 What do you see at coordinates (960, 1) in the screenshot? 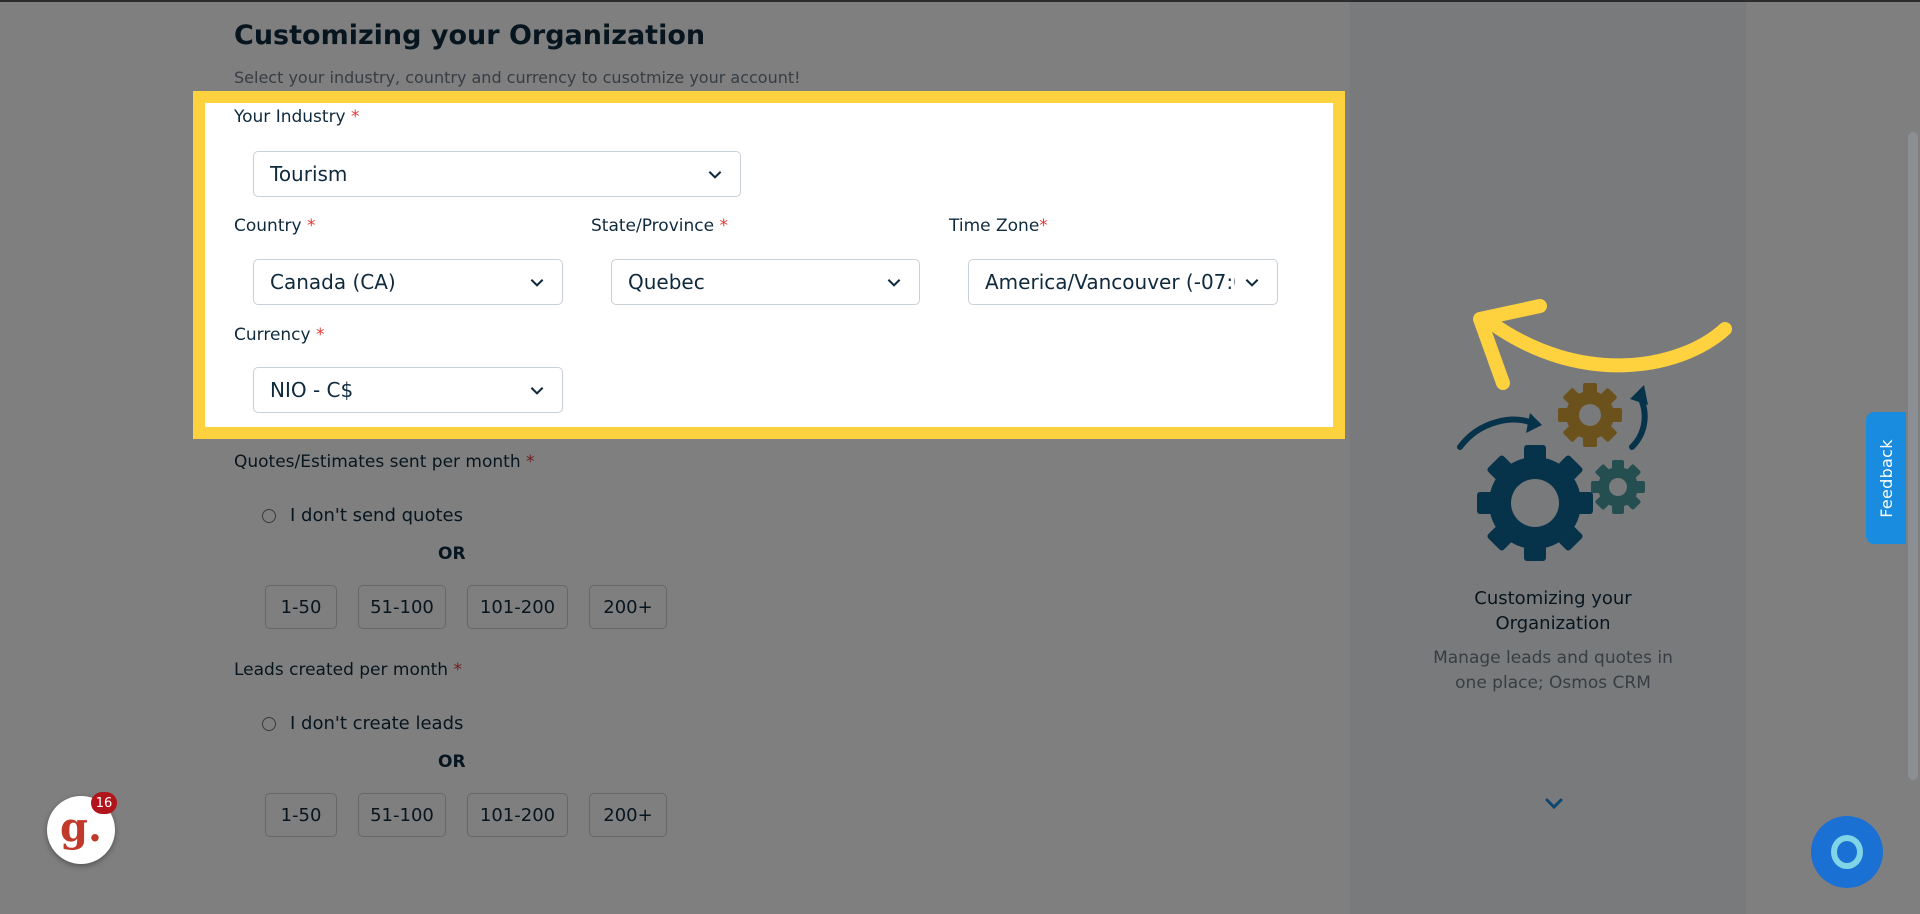
I see `top-border` at bounding box center [960, 1].